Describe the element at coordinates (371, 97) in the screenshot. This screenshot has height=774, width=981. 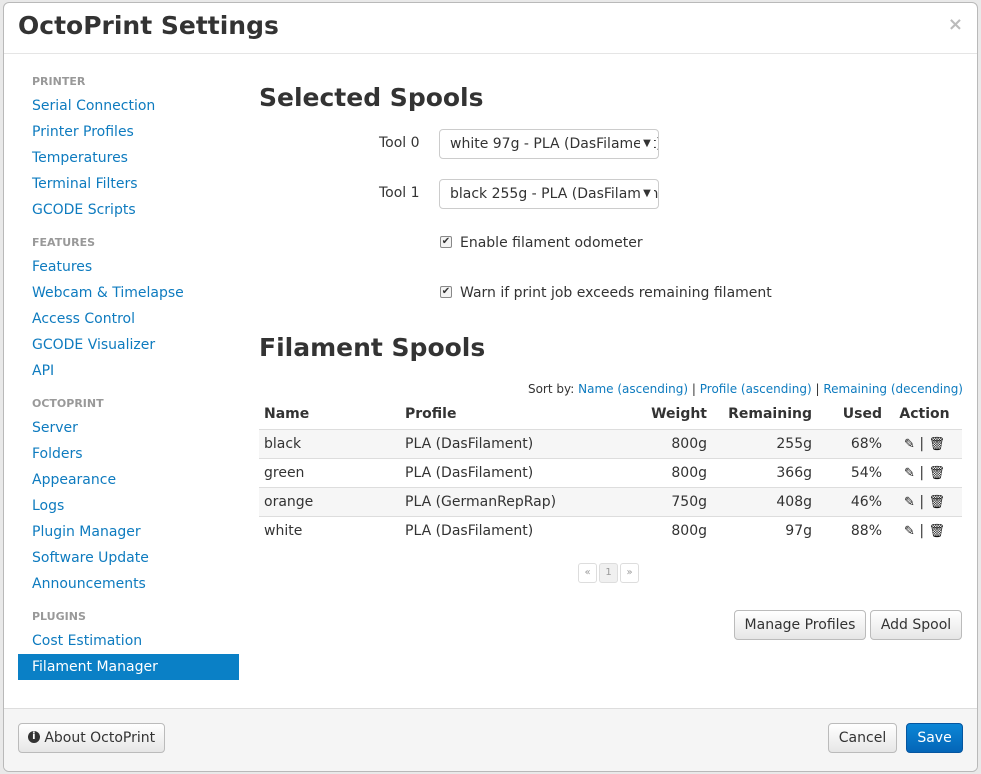
I see `selected-spools-title: Selected Spools` at that location.